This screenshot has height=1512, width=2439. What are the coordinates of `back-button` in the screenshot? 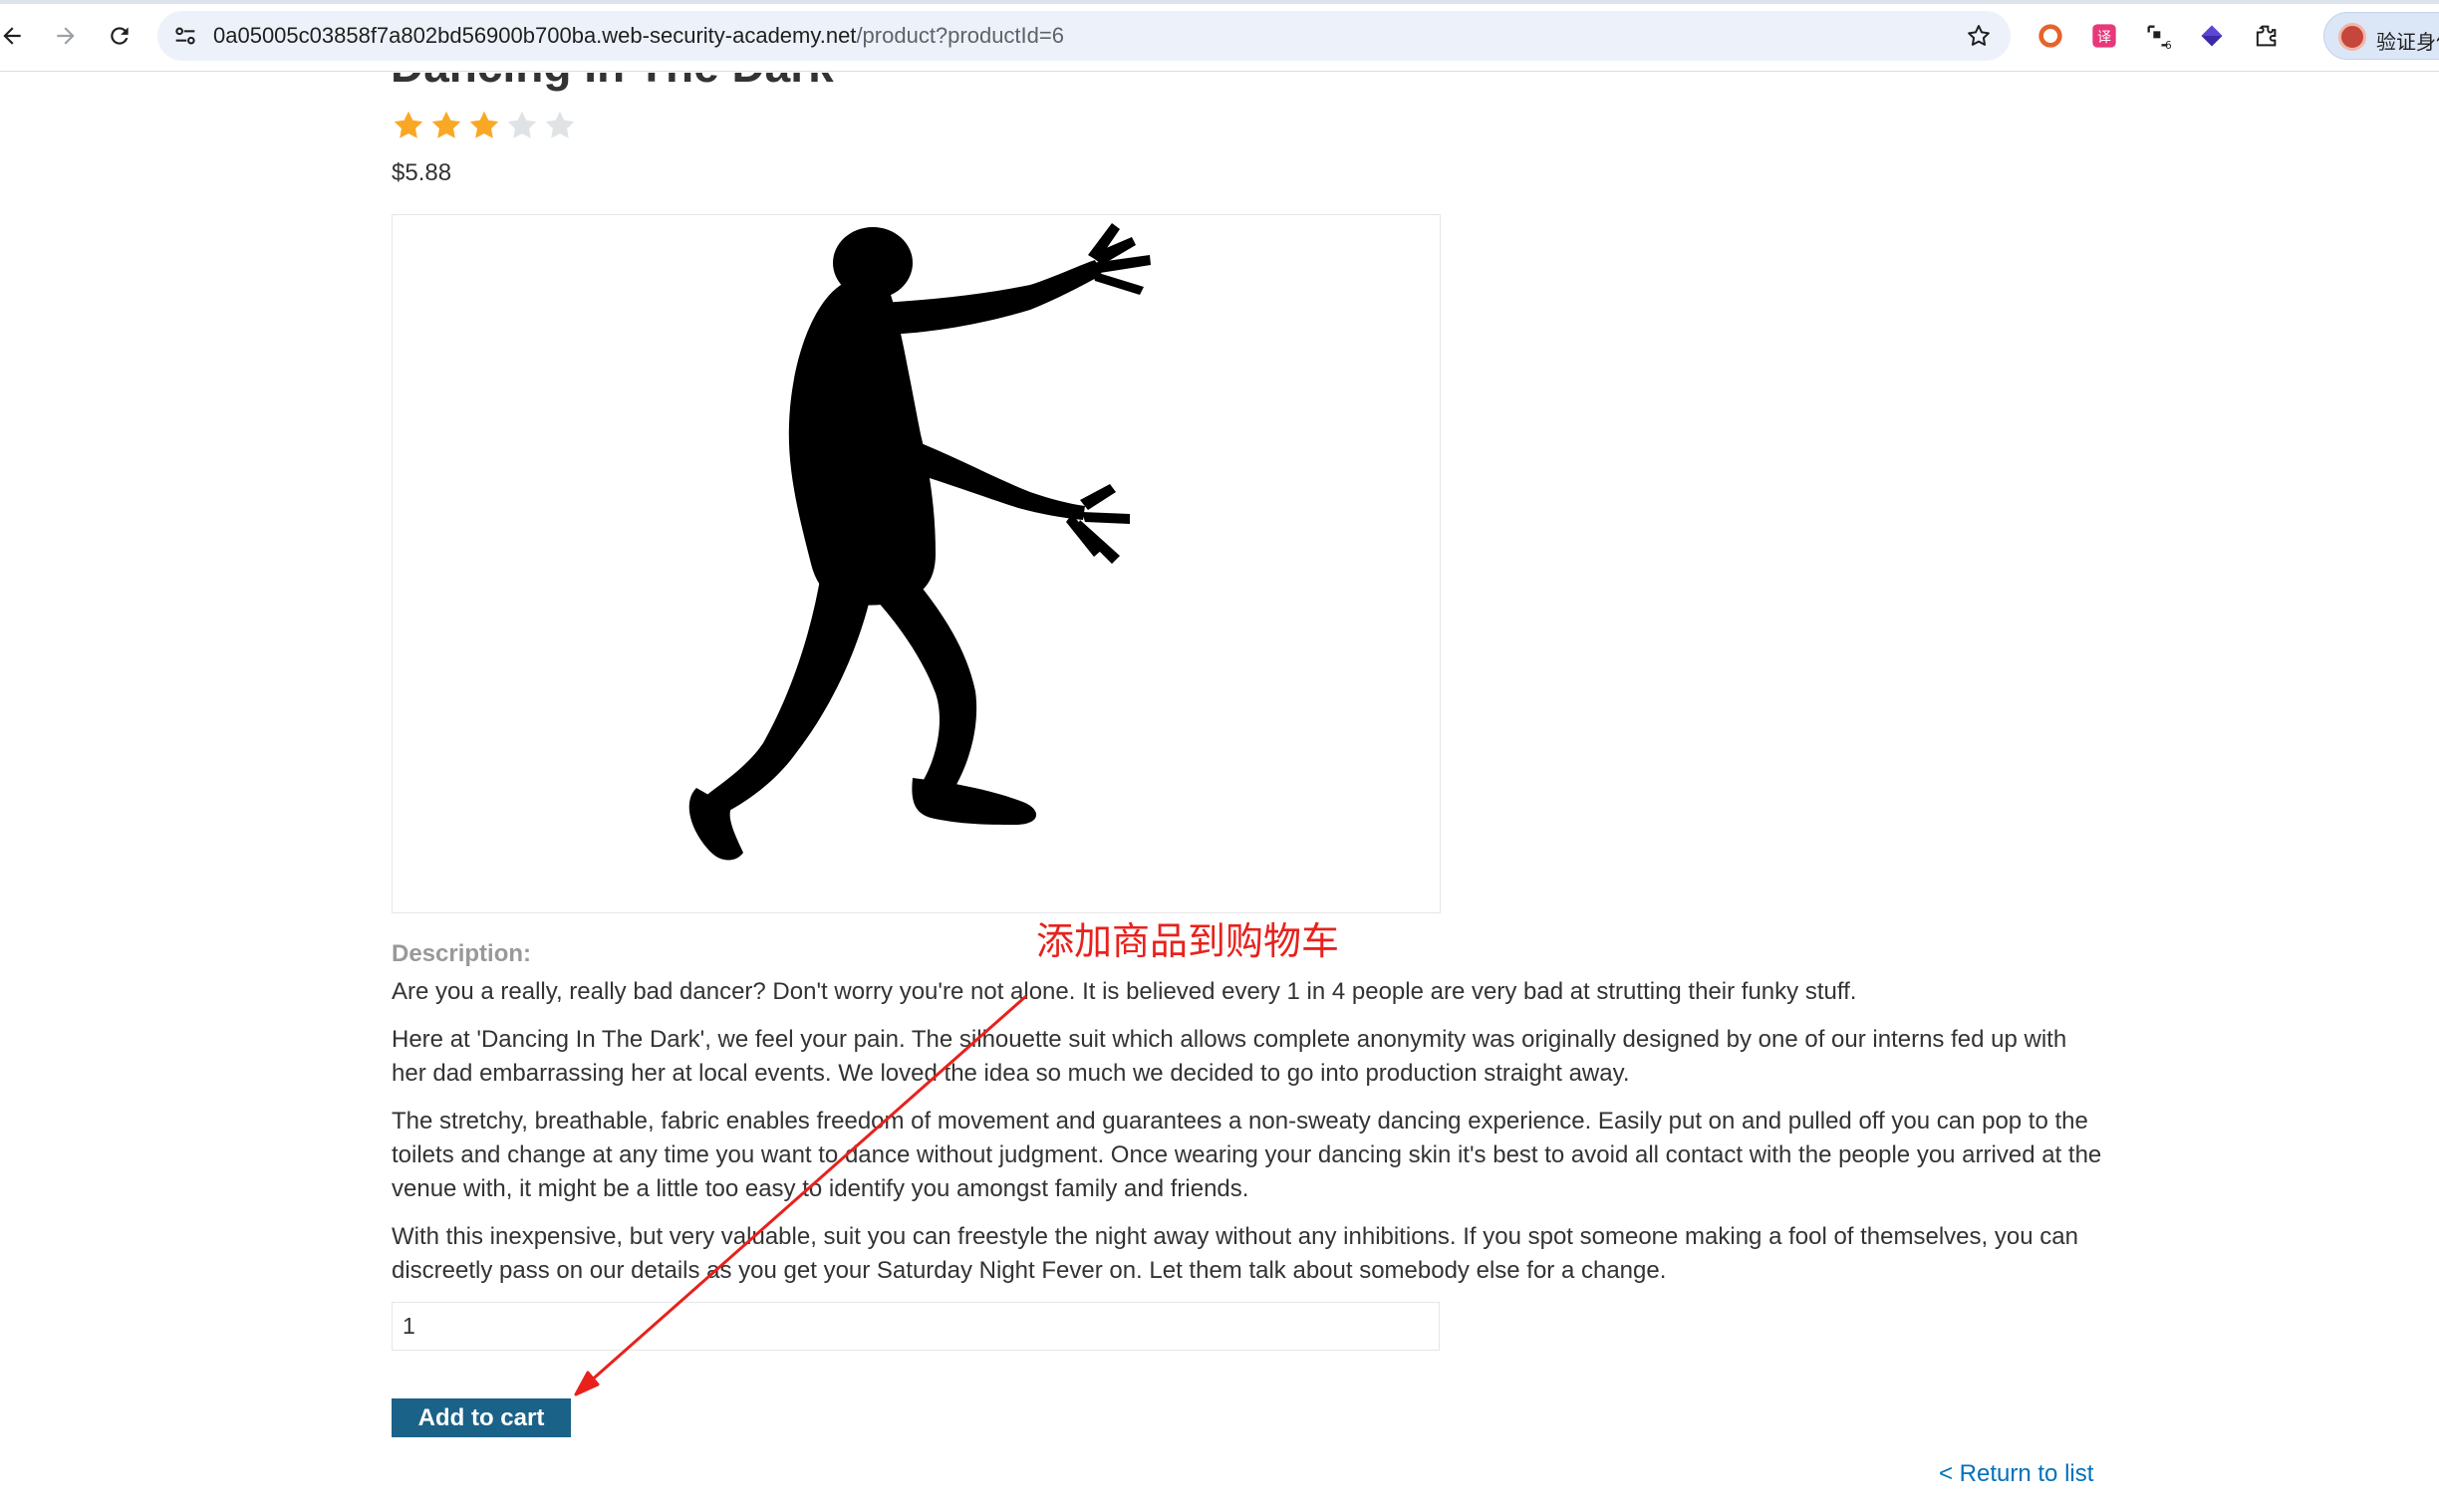 It's located at (15, 36).